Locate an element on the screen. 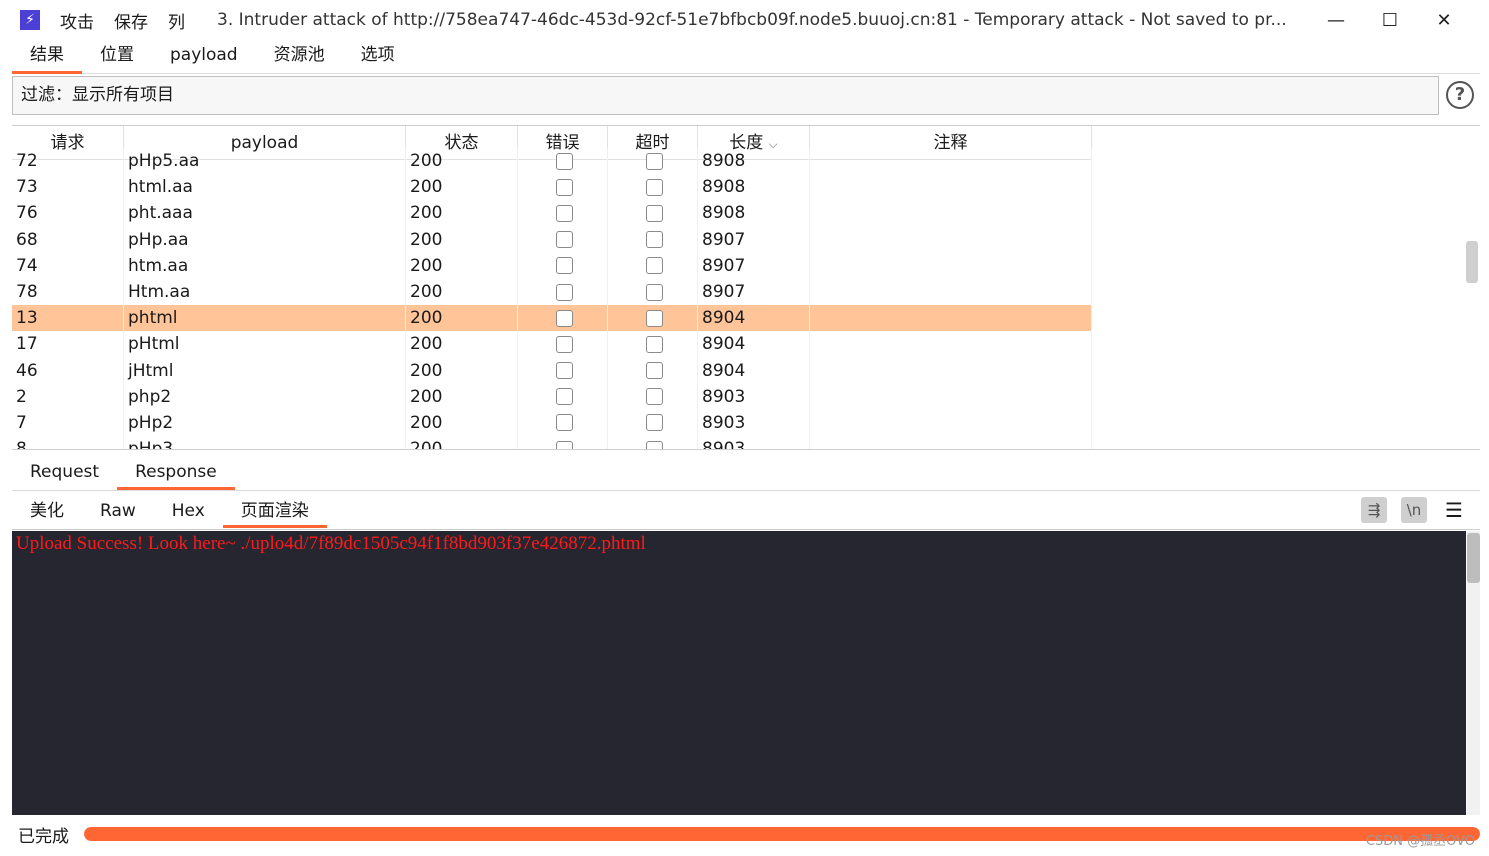 This screenshot has width=1489, height=856. tab-raw: Raw is located at coordinates (118, 511).